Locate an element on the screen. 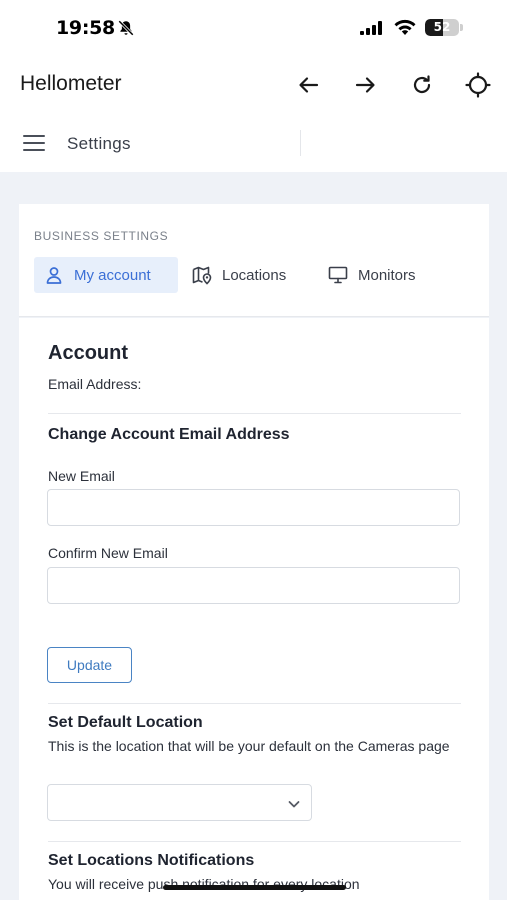 The width and height of the screenshot is (507, 900). user-icon is located at coordinates (54, 275).